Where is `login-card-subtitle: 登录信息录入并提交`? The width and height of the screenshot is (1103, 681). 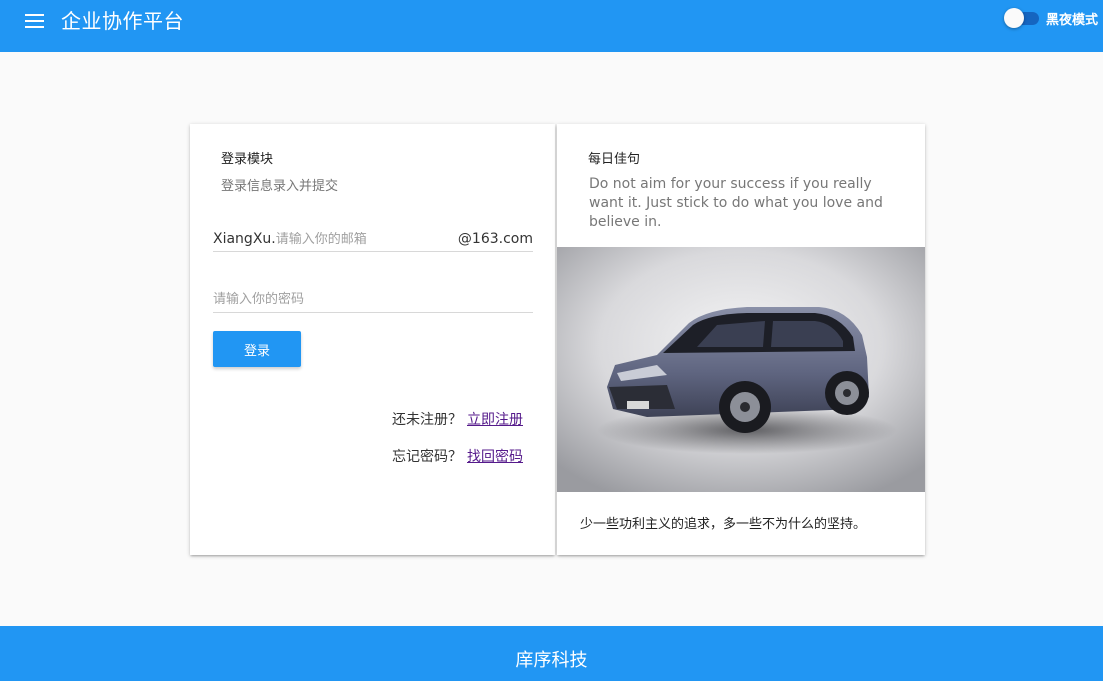 login-card-subtitle: 登录信息录入并提交 is located at coordinates (280, 186).